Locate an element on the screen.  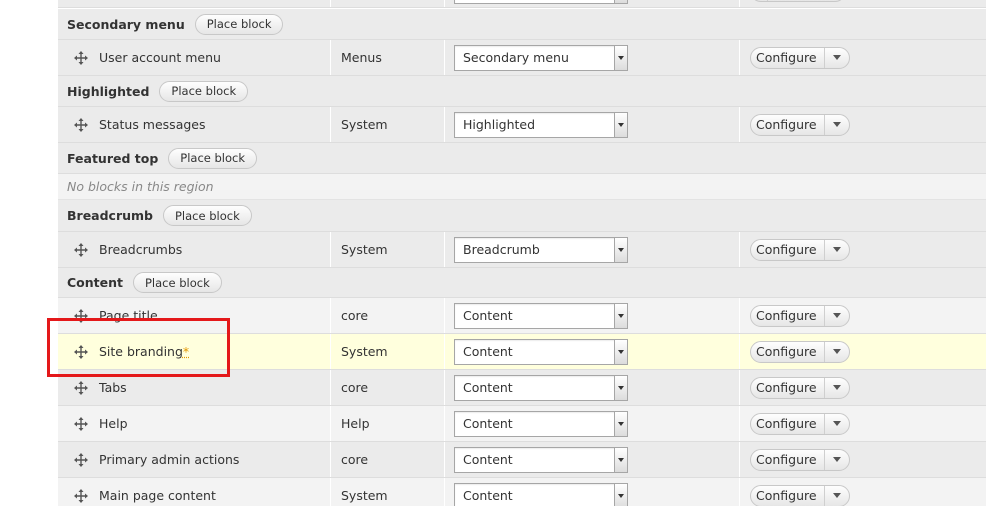
region-header-highlighted: Highlighted Place block is located at coordinates (522, 91).